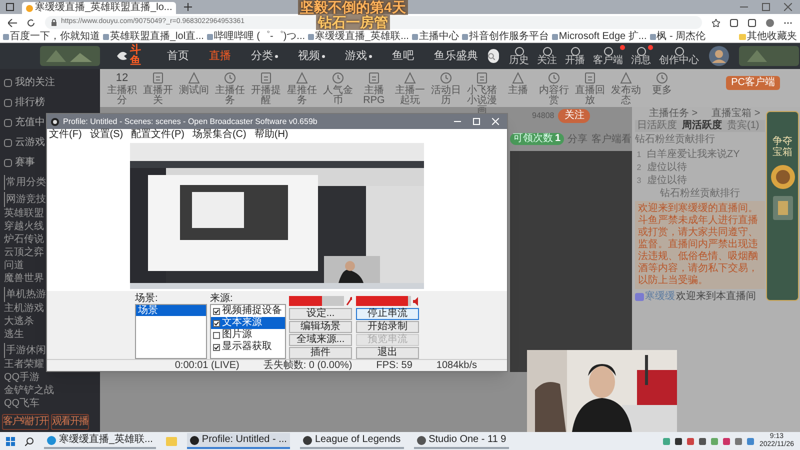 This screenshot has height=450, width=800. I want to click on obs-button: 停止串流, so click(387, 314).